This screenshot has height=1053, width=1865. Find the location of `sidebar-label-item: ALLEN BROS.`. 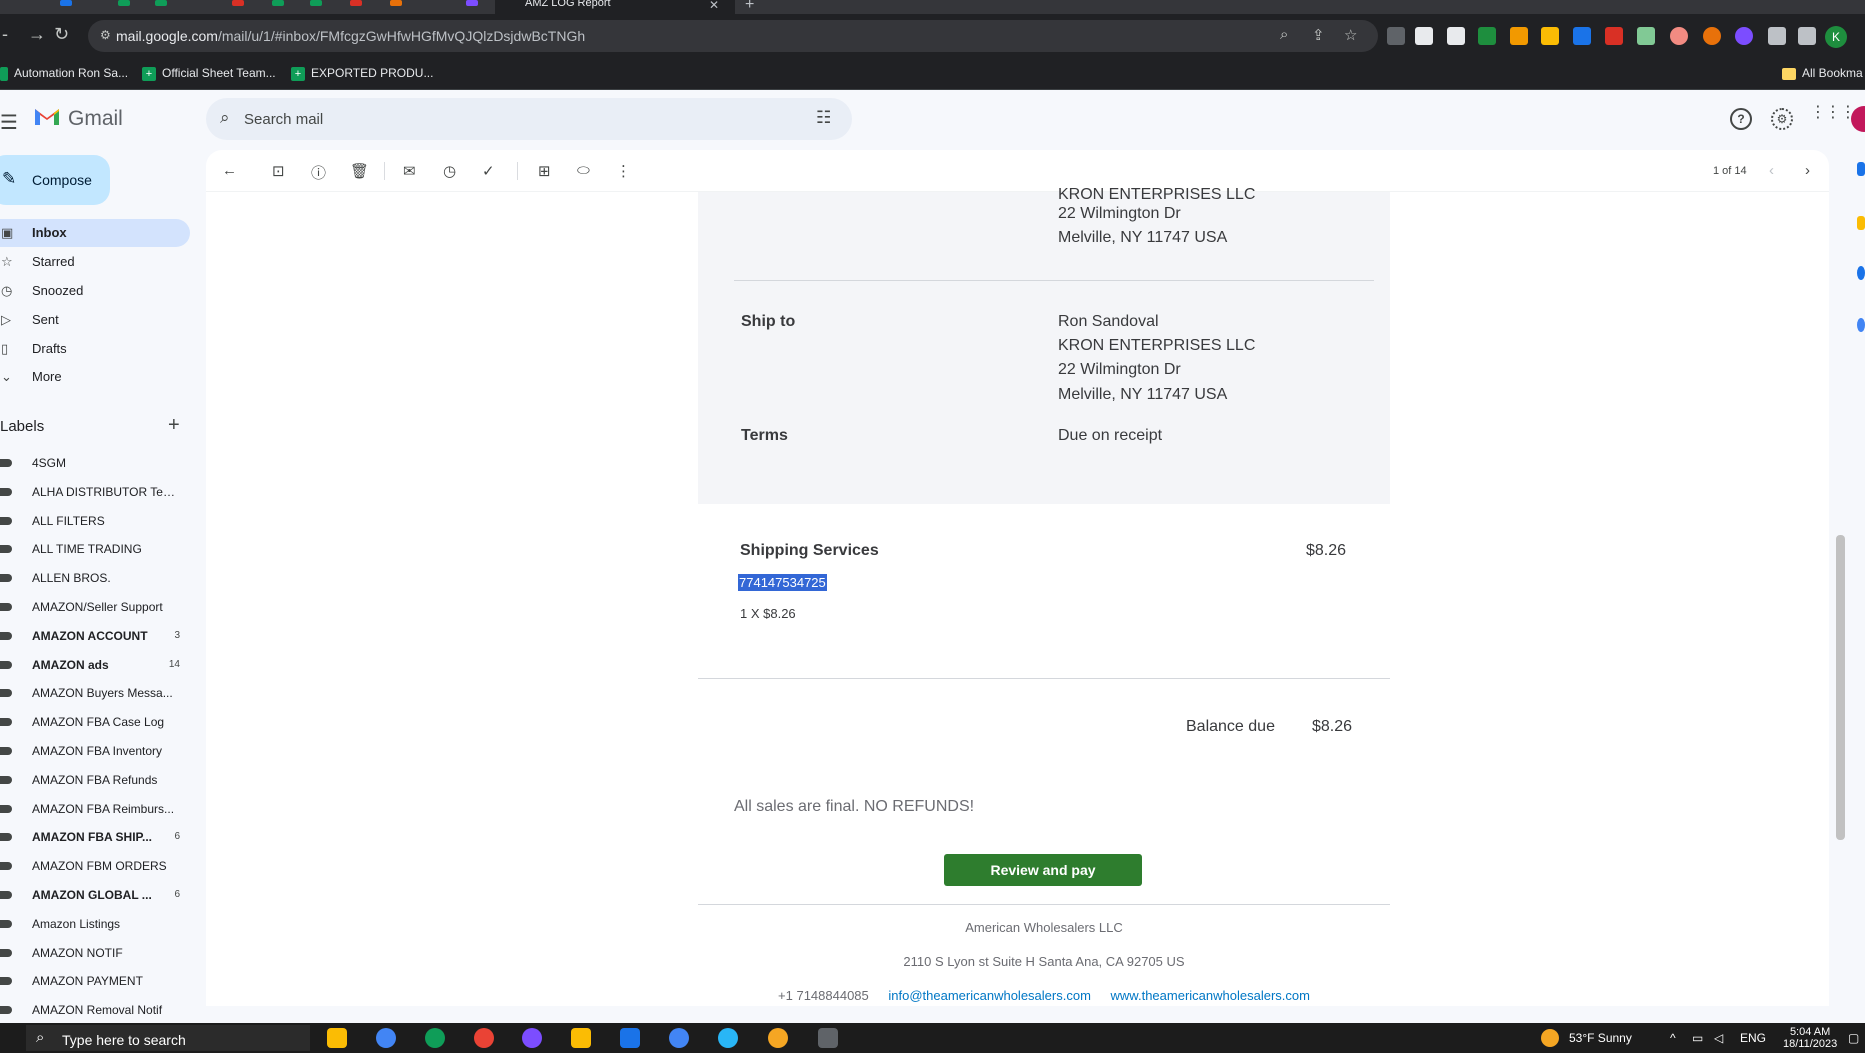

sidebar-label-item: ALLEN BROS. is located at coordinates (95, 578).